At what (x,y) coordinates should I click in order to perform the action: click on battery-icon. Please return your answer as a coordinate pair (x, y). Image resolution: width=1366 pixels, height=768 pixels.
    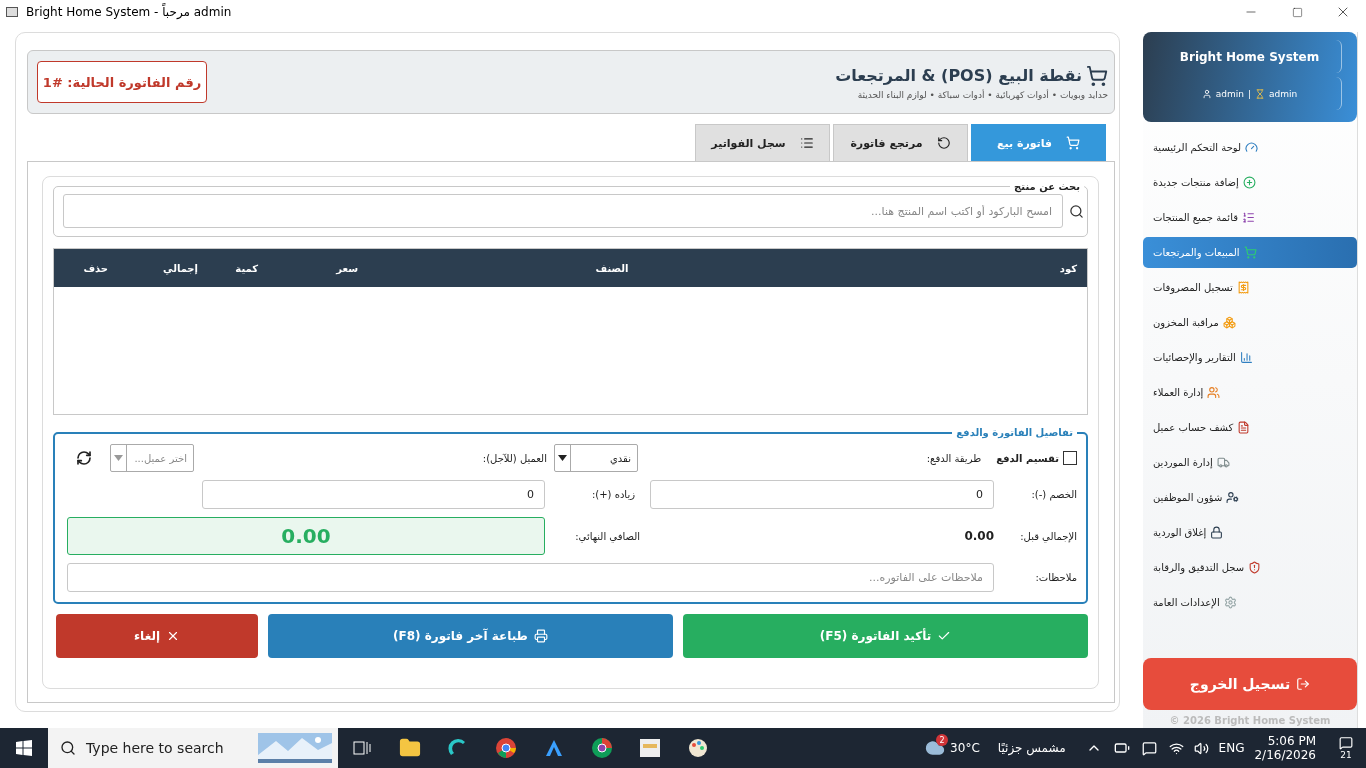
    Looking at the image, I should click on (1121, 748).